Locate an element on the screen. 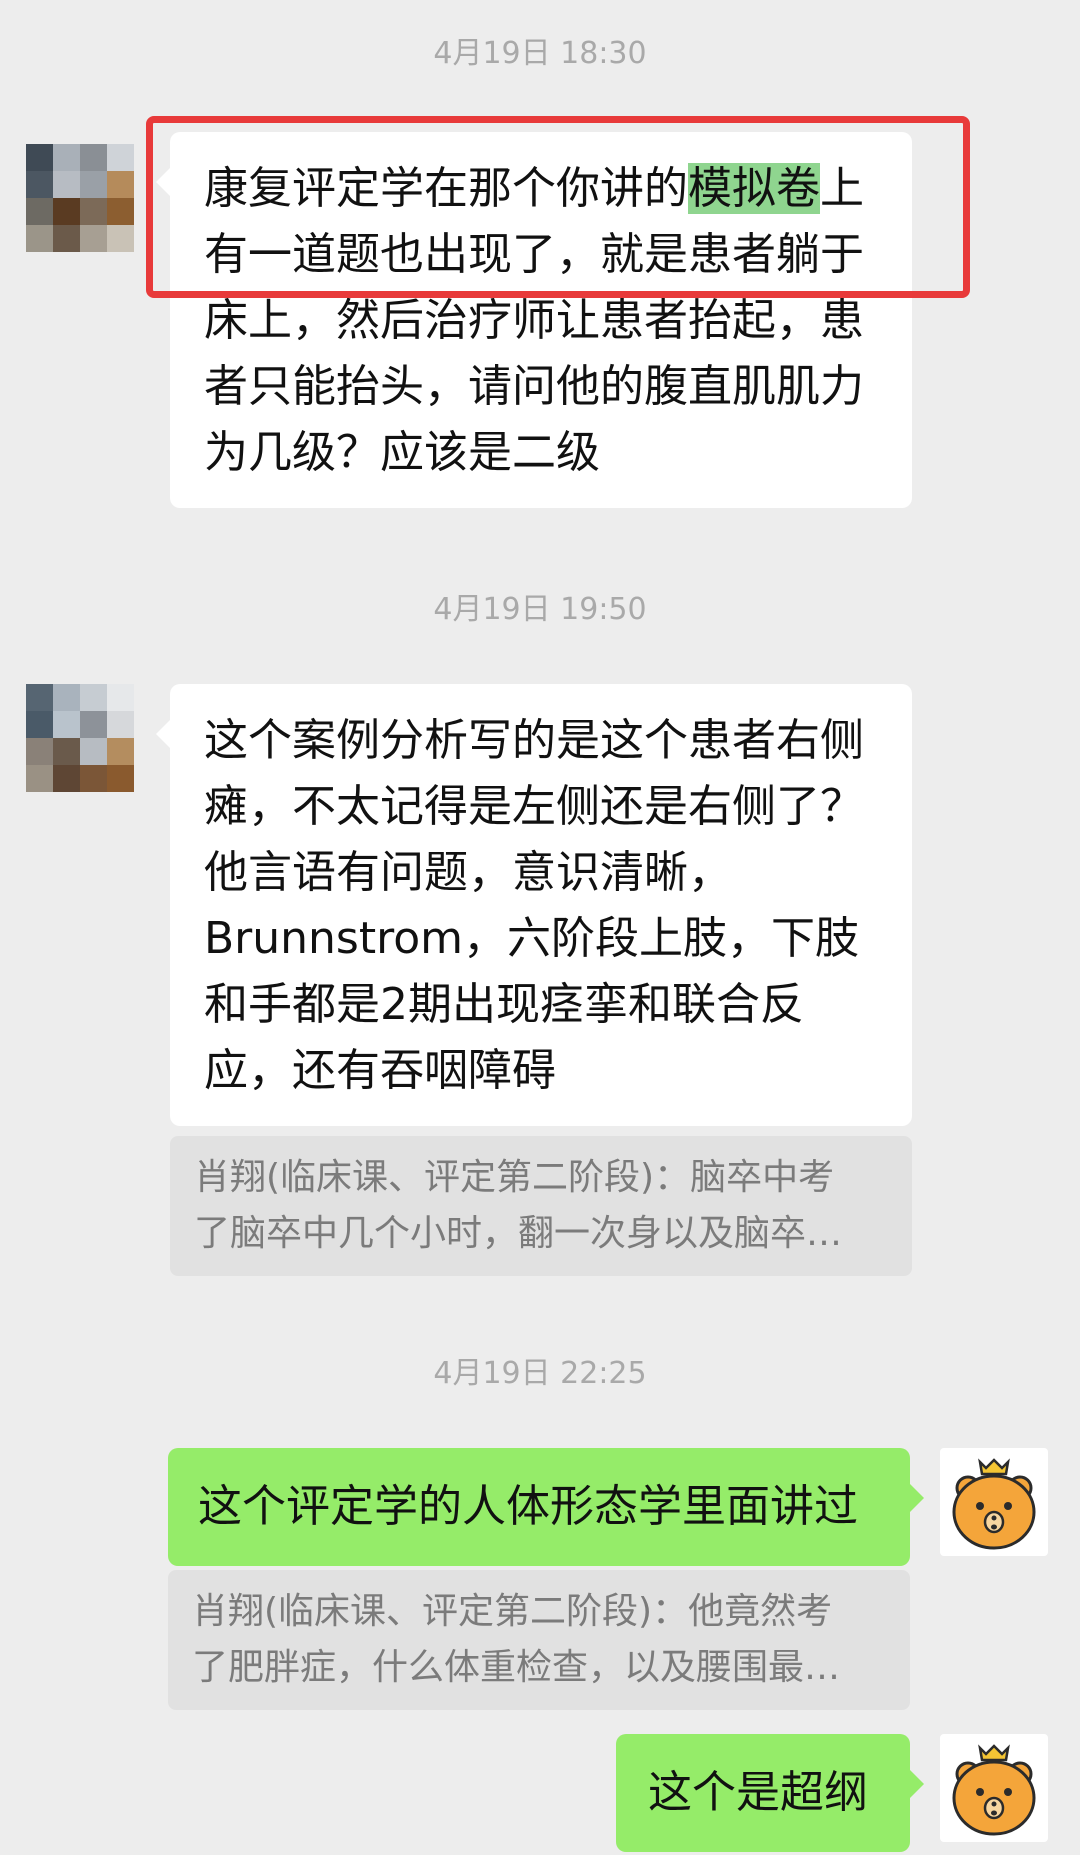 Image resolution: width=1080 pixels, height=1855 pixels. timestamp: 4月19日 22:25 is located at coordinates (540, 1373).